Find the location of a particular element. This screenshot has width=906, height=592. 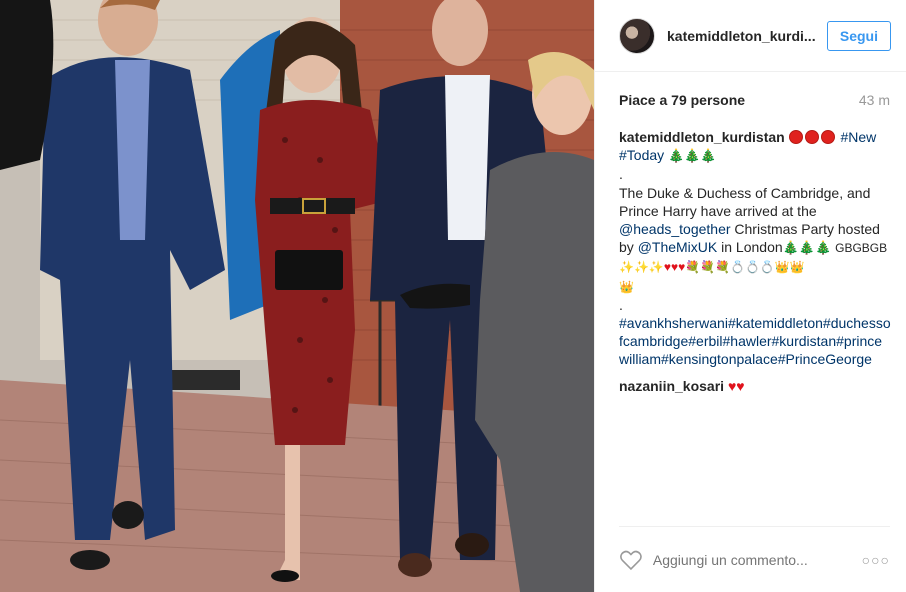

heart-emoji-group: ♥♥ is located at coordinates (736, 385).